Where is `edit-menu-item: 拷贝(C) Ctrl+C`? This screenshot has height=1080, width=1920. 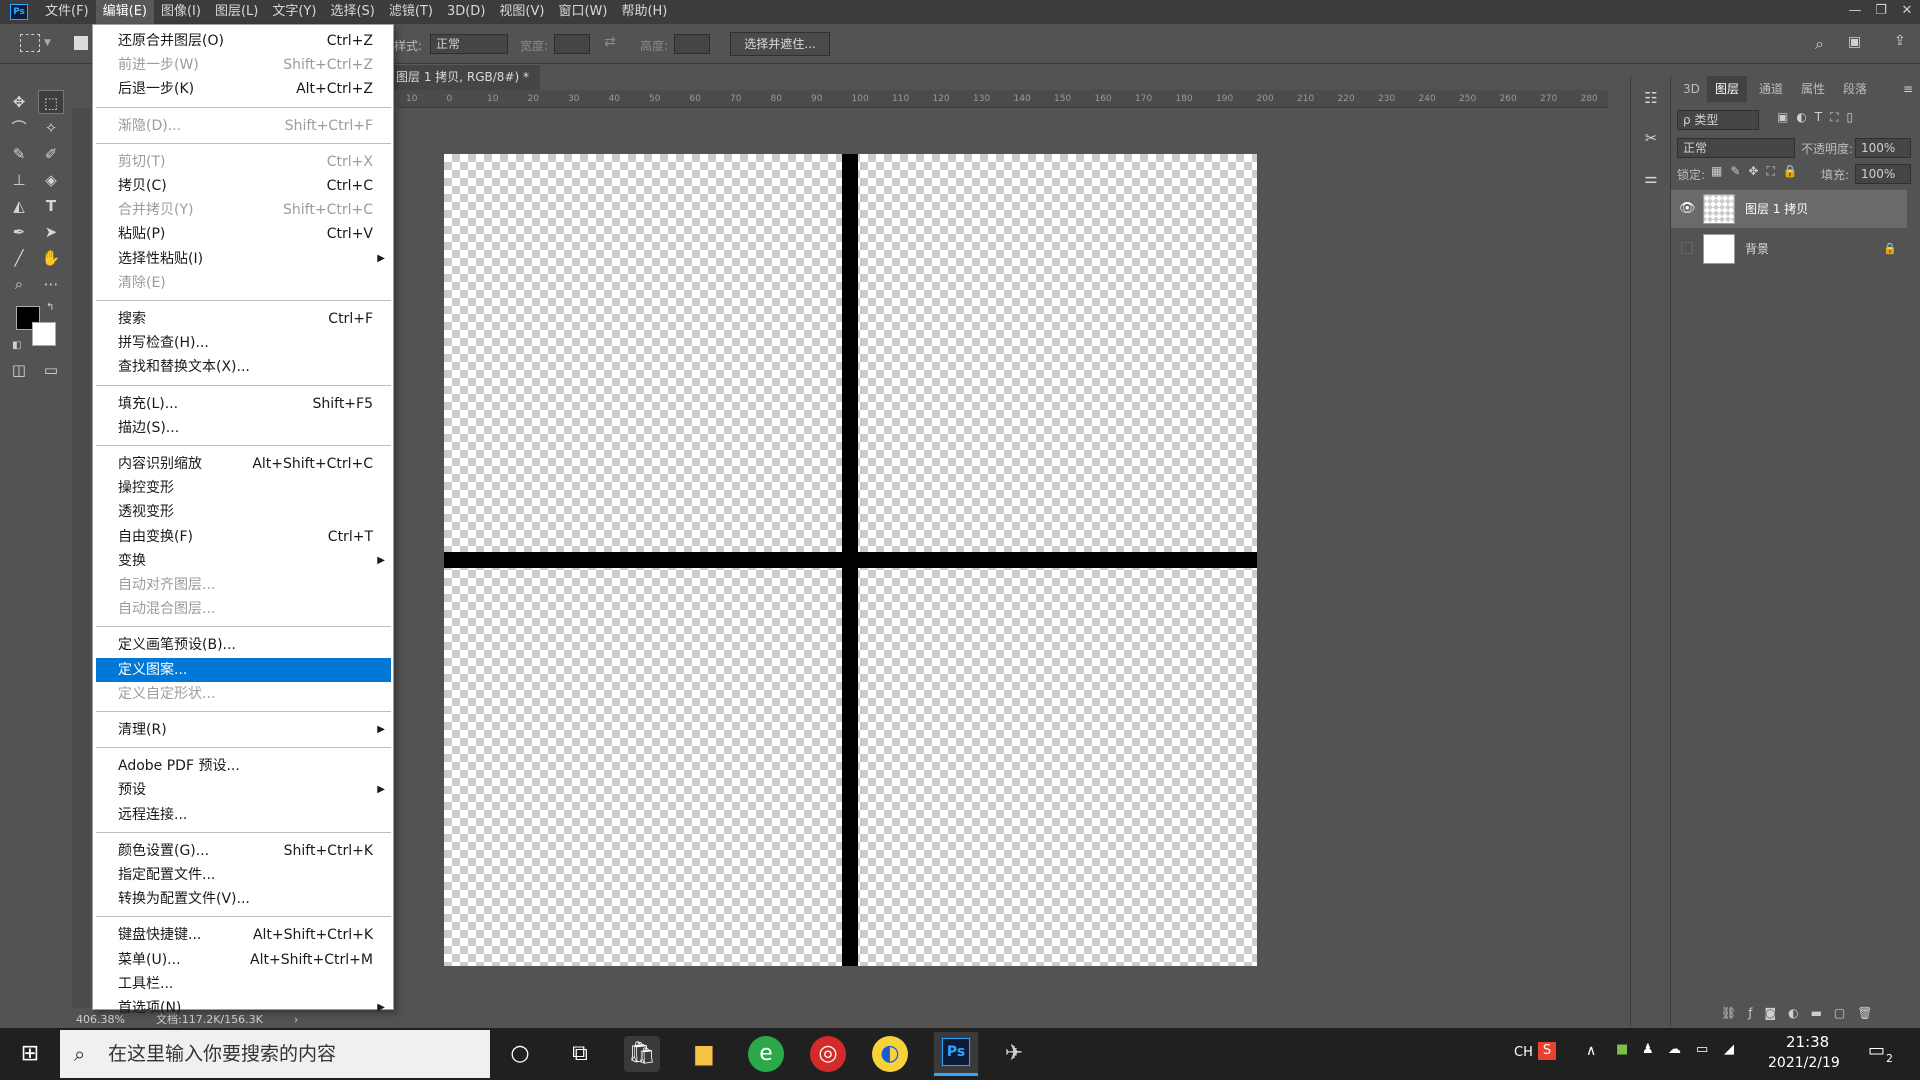 edit-menu-item: 拷贝(C) Ctrl+C is located at coordinates (243, 186).